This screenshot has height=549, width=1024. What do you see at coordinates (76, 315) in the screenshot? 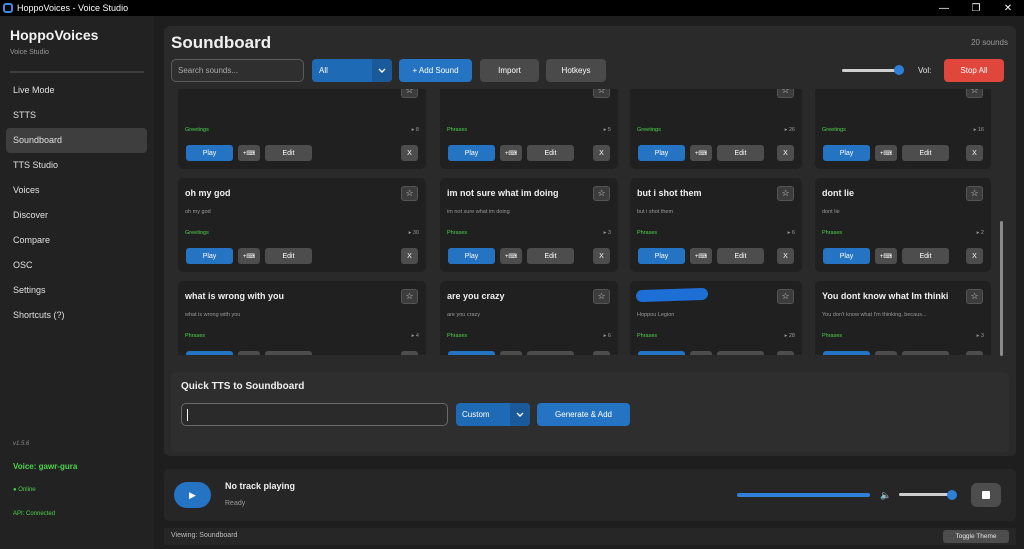
I see `sidebar-item-shortcuts: Shortcuts (?)` at bounding box center [76, 315].